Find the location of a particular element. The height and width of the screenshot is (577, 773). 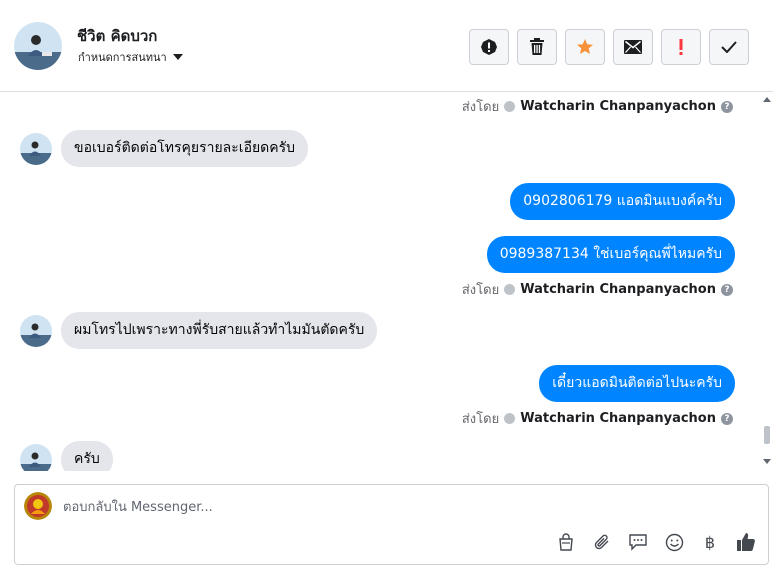

checkmark-icon is located at coordinates (729, 47).